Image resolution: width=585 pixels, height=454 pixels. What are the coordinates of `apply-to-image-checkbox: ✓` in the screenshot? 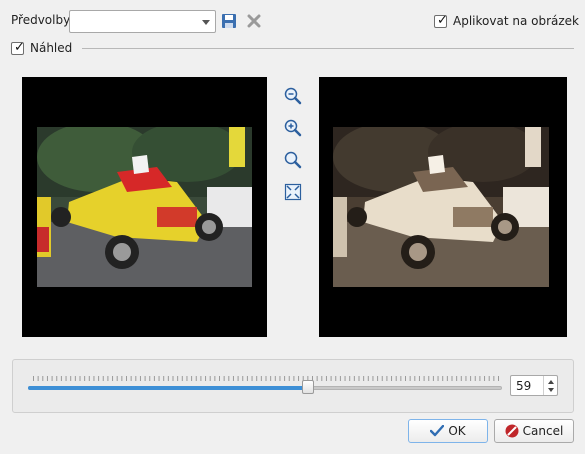 It's located at (441, 20).